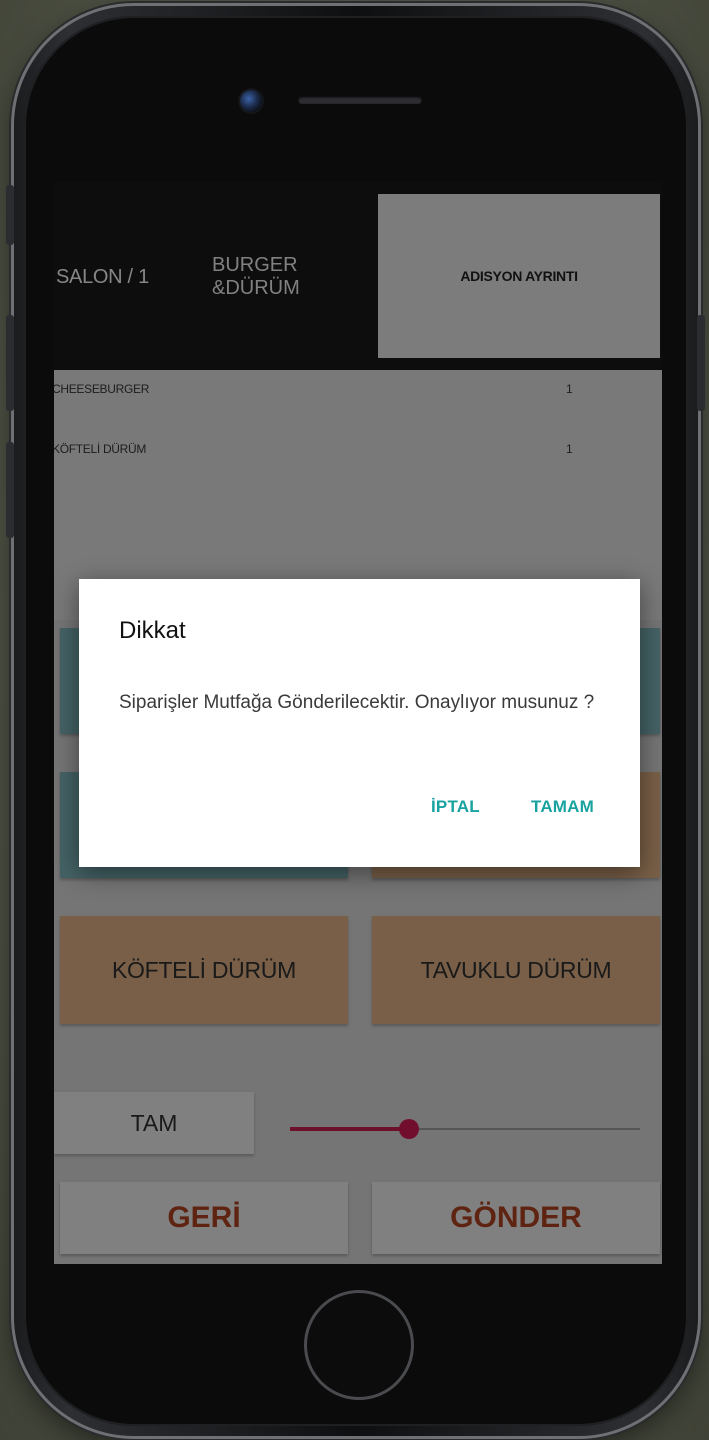 This screenshot has height=1440, width=709. Describe the element at coordinates (562, 807) in the screenshot. I see `ok-button: TAMAM` at that location.